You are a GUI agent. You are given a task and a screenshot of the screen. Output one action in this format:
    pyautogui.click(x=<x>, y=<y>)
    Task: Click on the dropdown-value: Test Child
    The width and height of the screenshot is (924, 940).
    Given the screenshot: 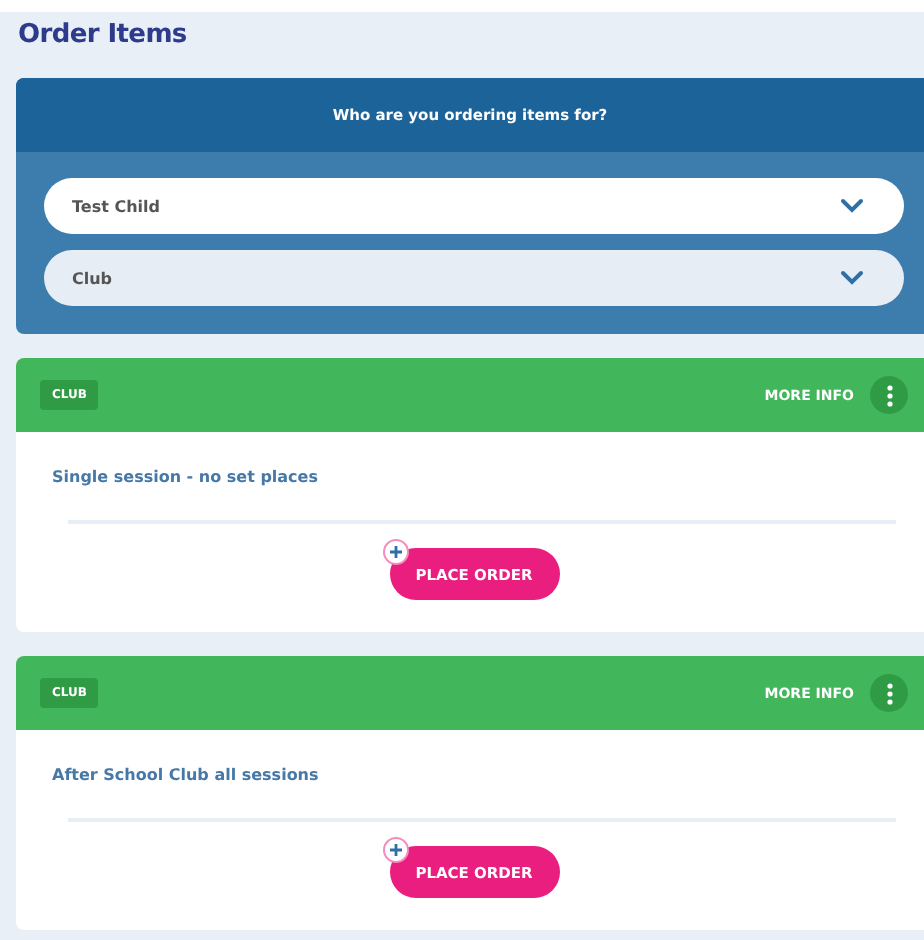 What is the action you would take?
    pyautogui.click(x=116, y=206)
    